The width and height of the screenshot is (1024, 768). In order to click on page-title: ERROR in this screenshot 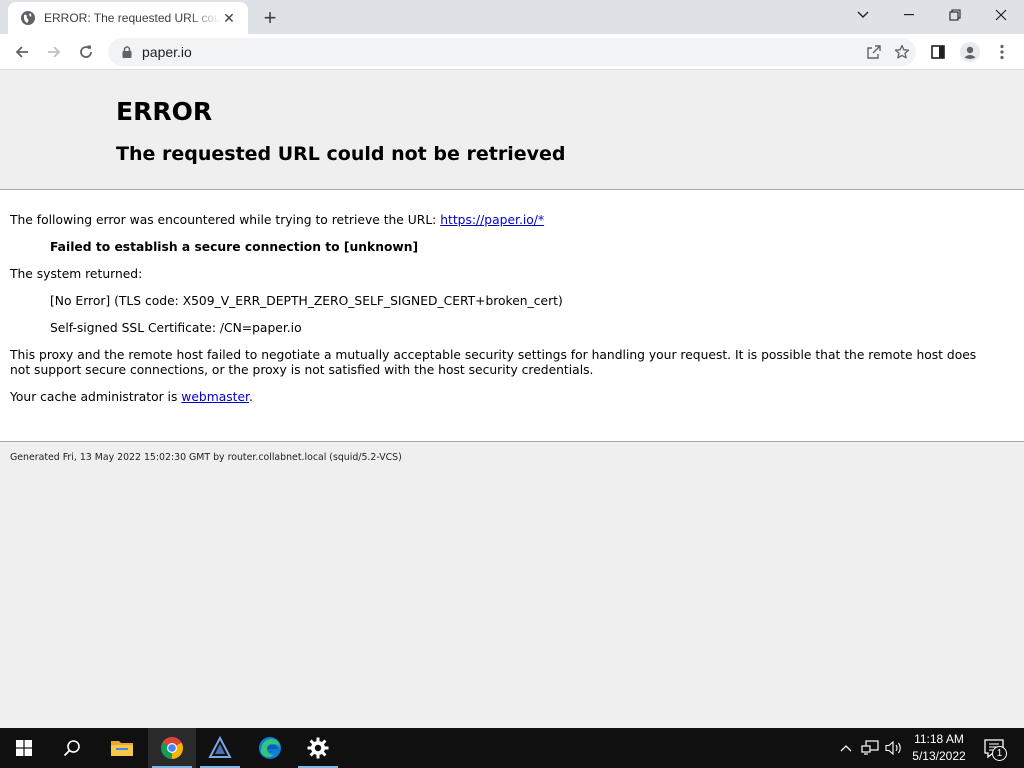, I will do `click(164, 111)`.